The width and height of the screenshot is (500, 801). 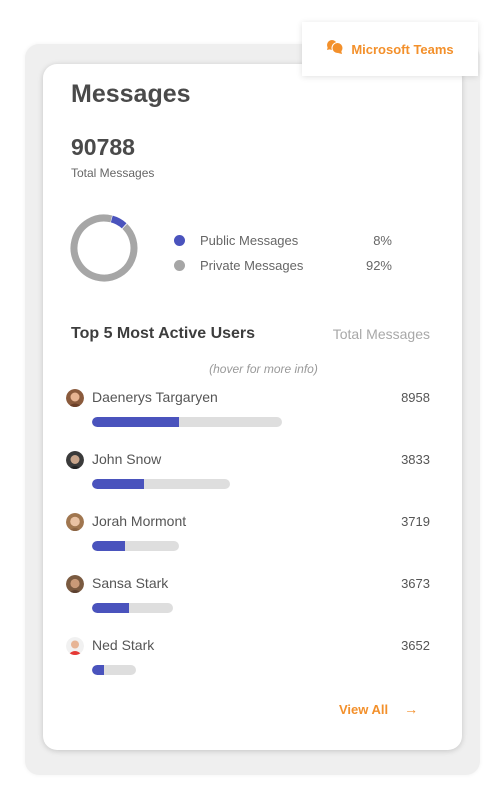 I want to click on total-messages-value: 90788, so click(x=103, y=147).